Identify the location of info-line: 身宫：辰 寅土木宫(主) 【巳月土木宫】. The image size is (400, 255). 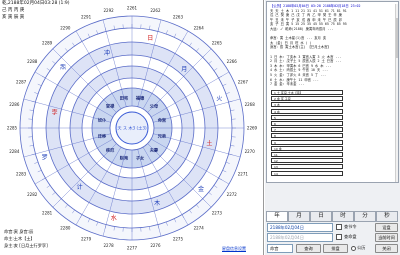
(300, 47).